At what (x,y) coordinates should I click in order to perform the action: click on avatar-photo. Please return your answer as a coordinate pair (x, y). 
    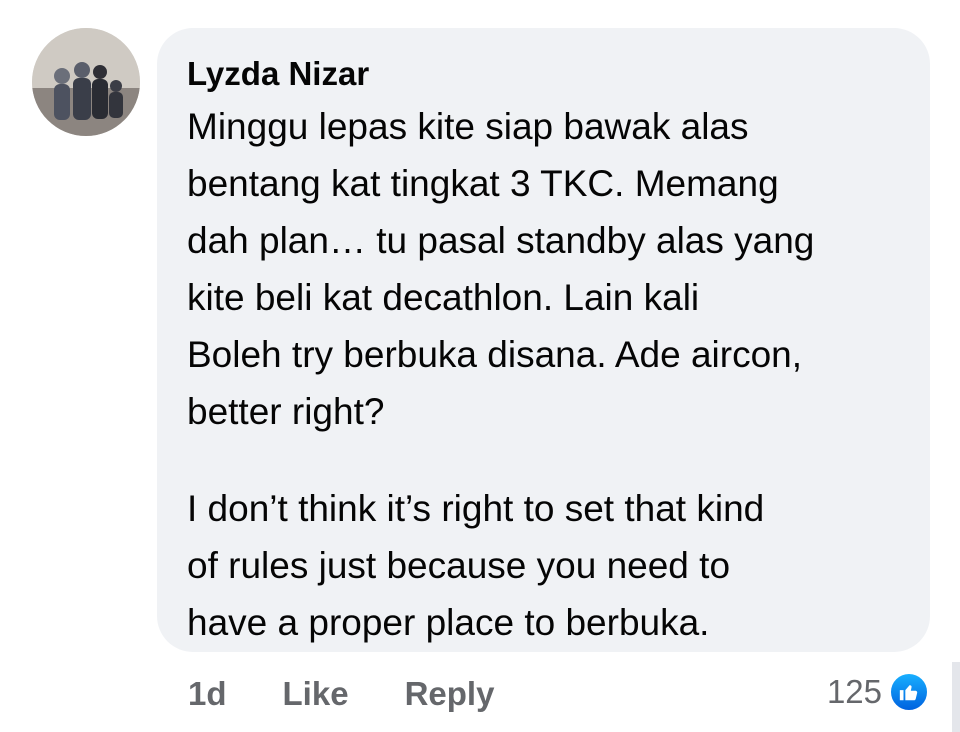
    Looking at the image, I should click on (86, 82).